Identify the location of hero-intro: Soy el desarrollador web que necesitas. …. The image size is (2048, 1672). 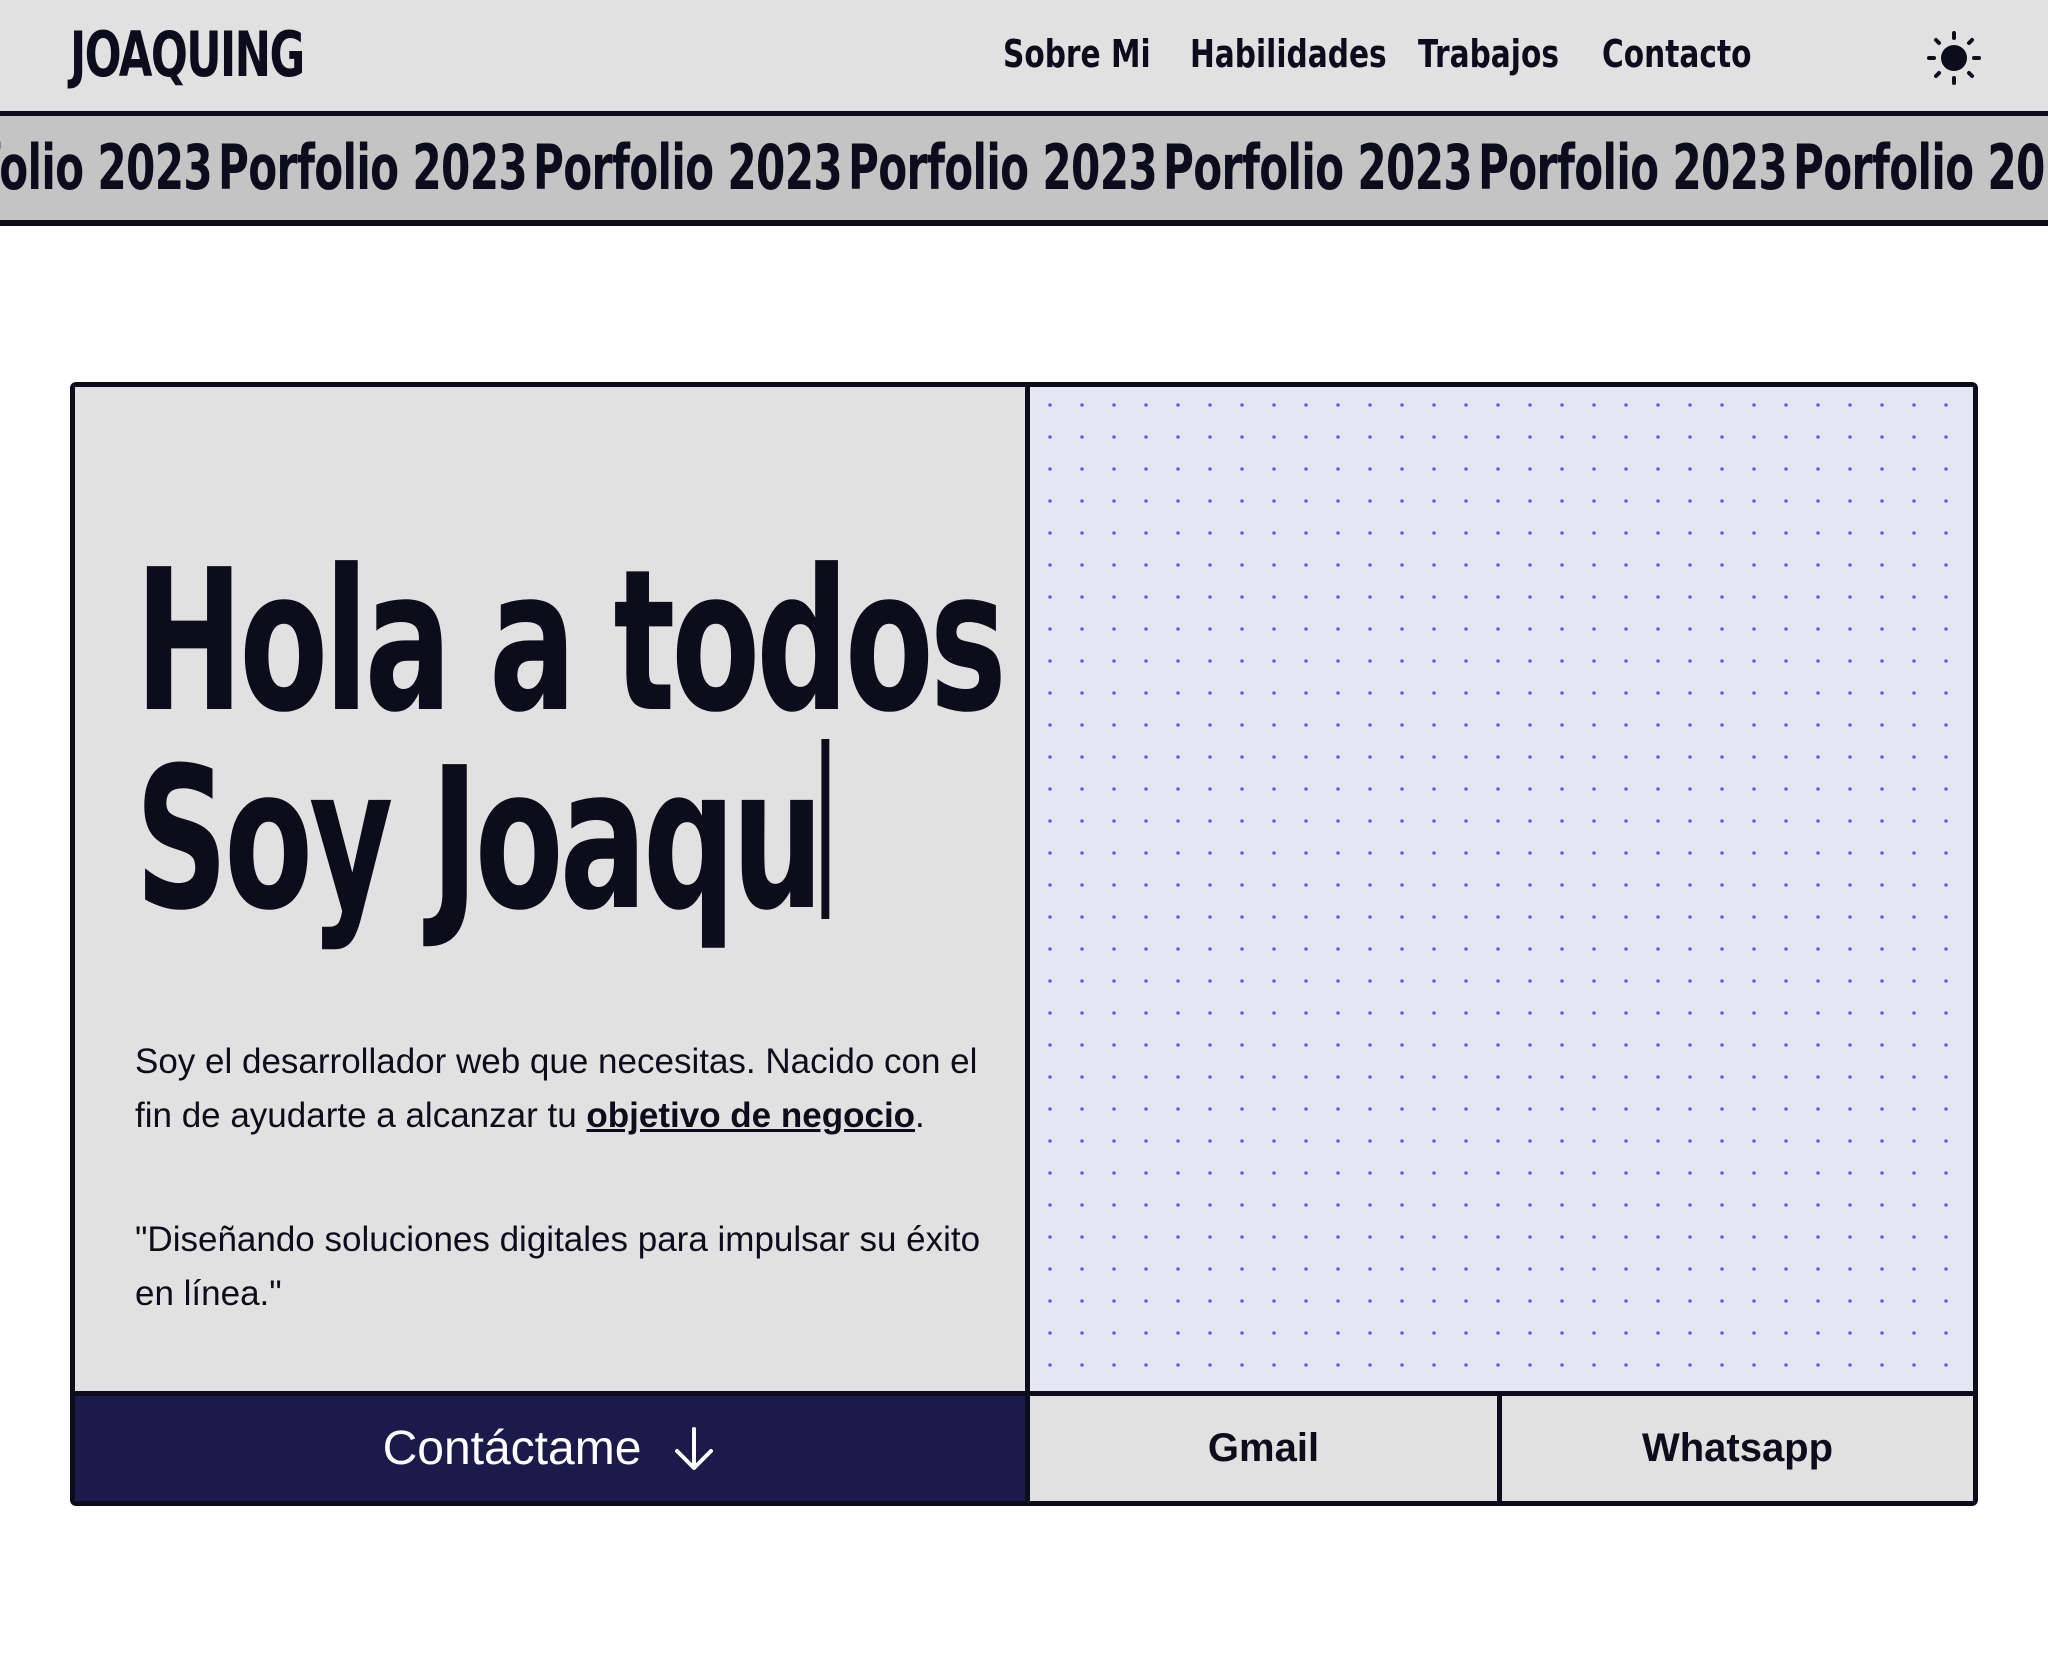
(556, 1088).